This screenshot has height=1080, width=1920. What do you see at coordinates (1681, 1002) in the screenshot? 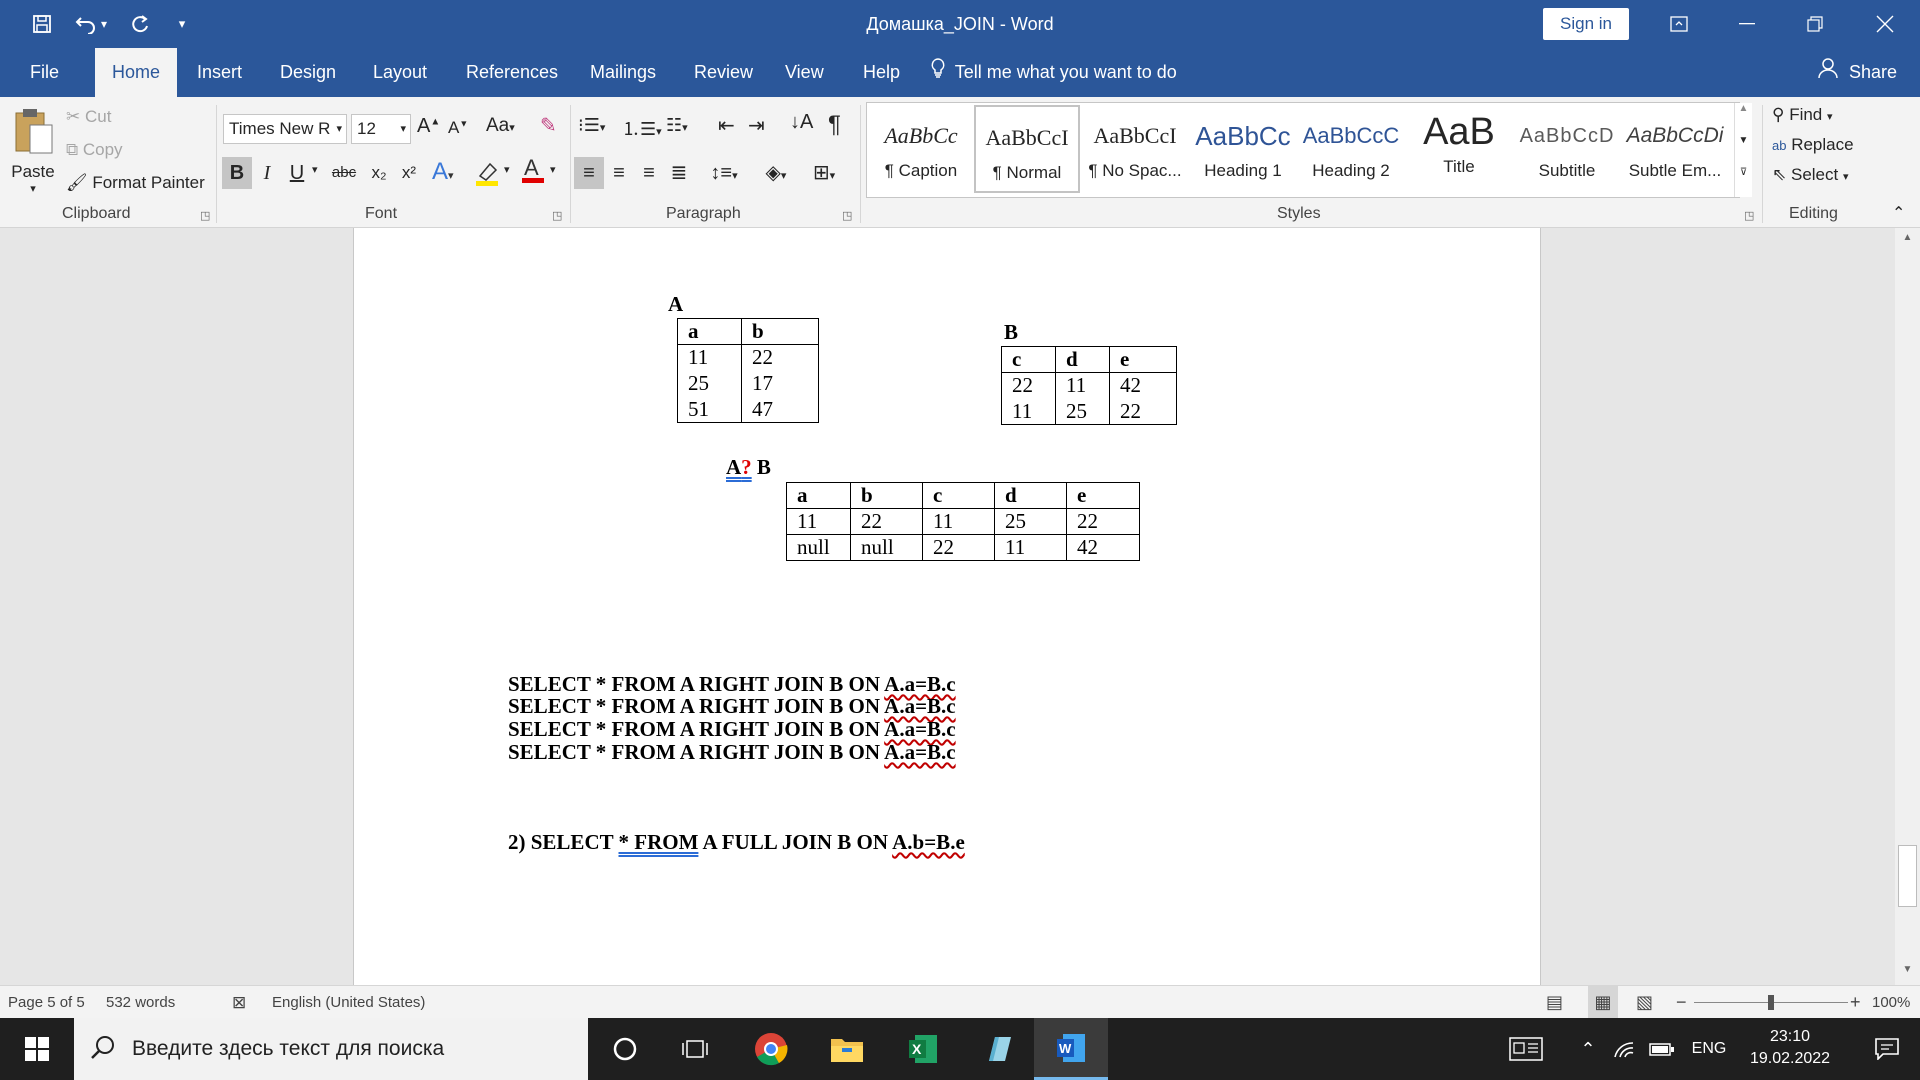
I see `zoom-out-icon: −` at bounding box center [1681, 1002].